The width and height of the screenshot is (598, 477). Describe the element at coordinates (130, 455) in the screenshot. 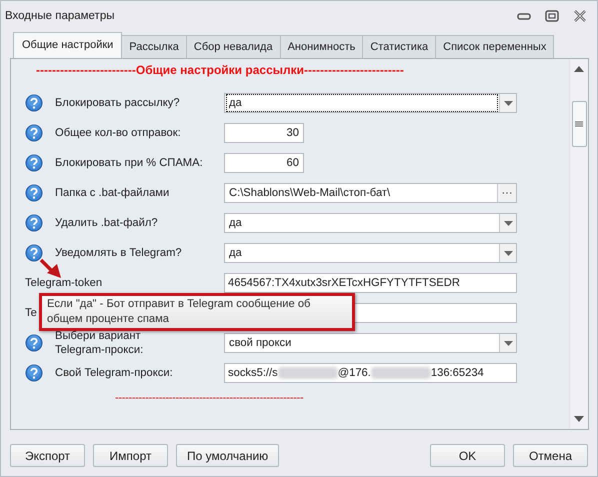

I see `dialog-button: Импорт` at that location.